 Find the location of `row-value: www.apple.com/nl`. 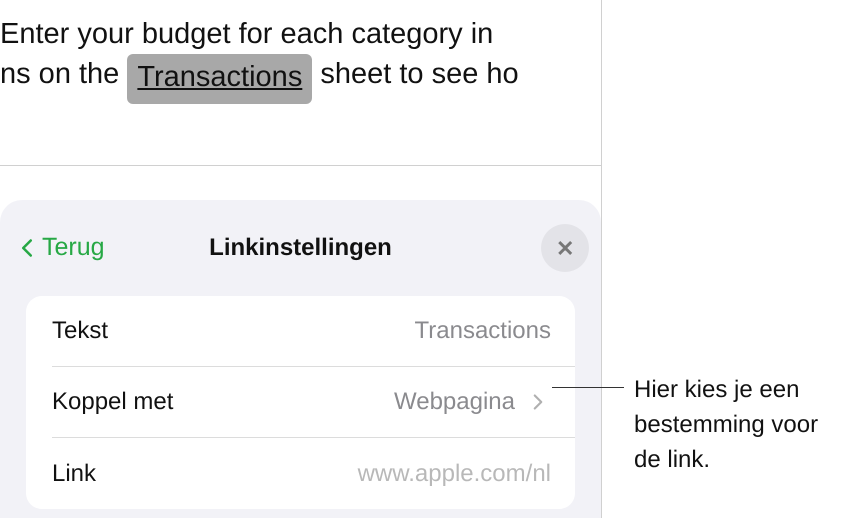

row-value: www.apple.com/nl is located at coordinates (454, 473).